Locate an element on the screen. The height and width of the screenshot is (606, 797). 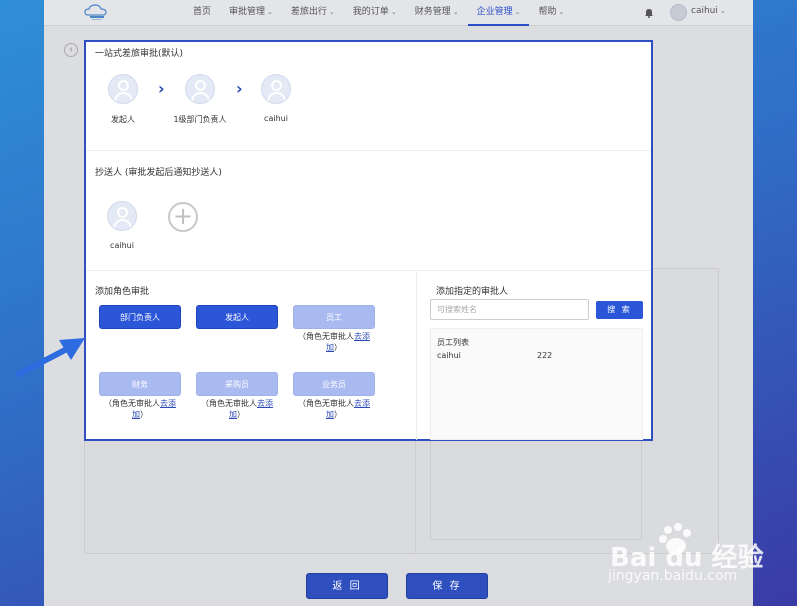
nav-orders: 我的订单 ⌄ is located at coordinates (375, 13).